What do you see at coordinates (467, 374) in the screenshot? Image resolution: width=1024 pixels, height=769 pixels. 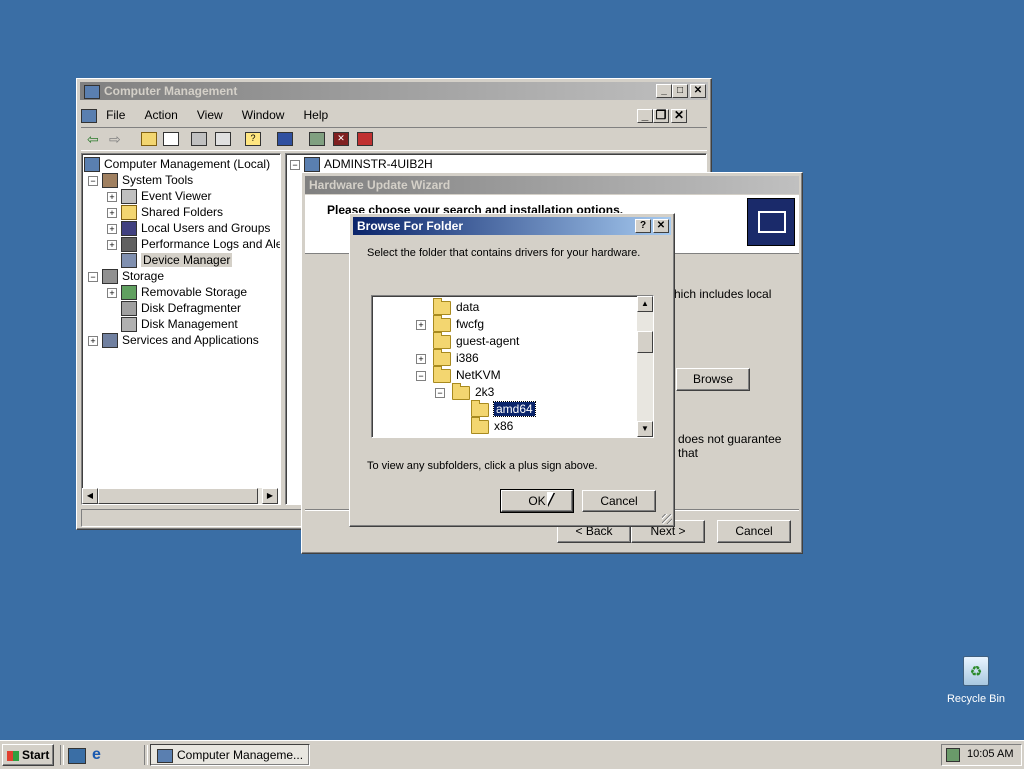 I see `folder-item-netkvm: NetKVM` at bounding box center [467, 374].